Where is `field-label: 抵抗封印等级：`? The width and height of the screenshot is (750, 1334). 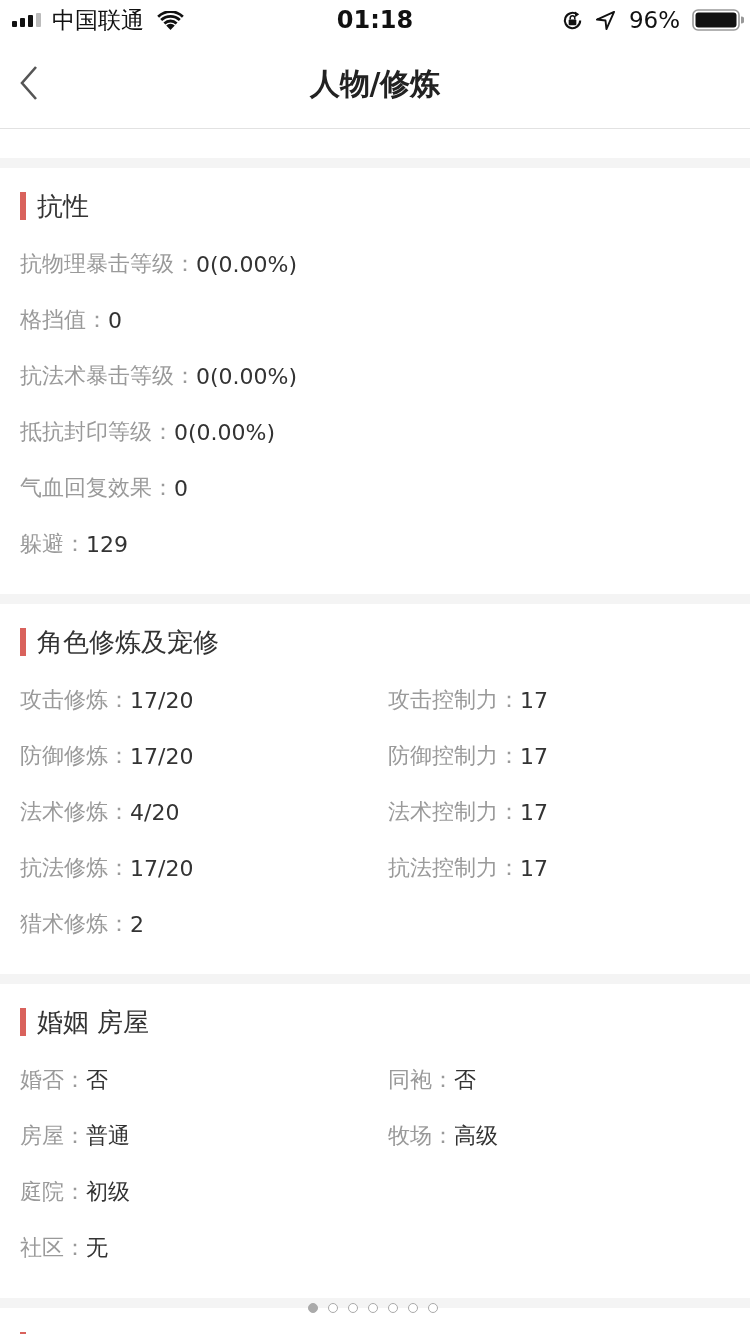
field-label: 抵抗封印等级： is located at coordinates (97, 432).